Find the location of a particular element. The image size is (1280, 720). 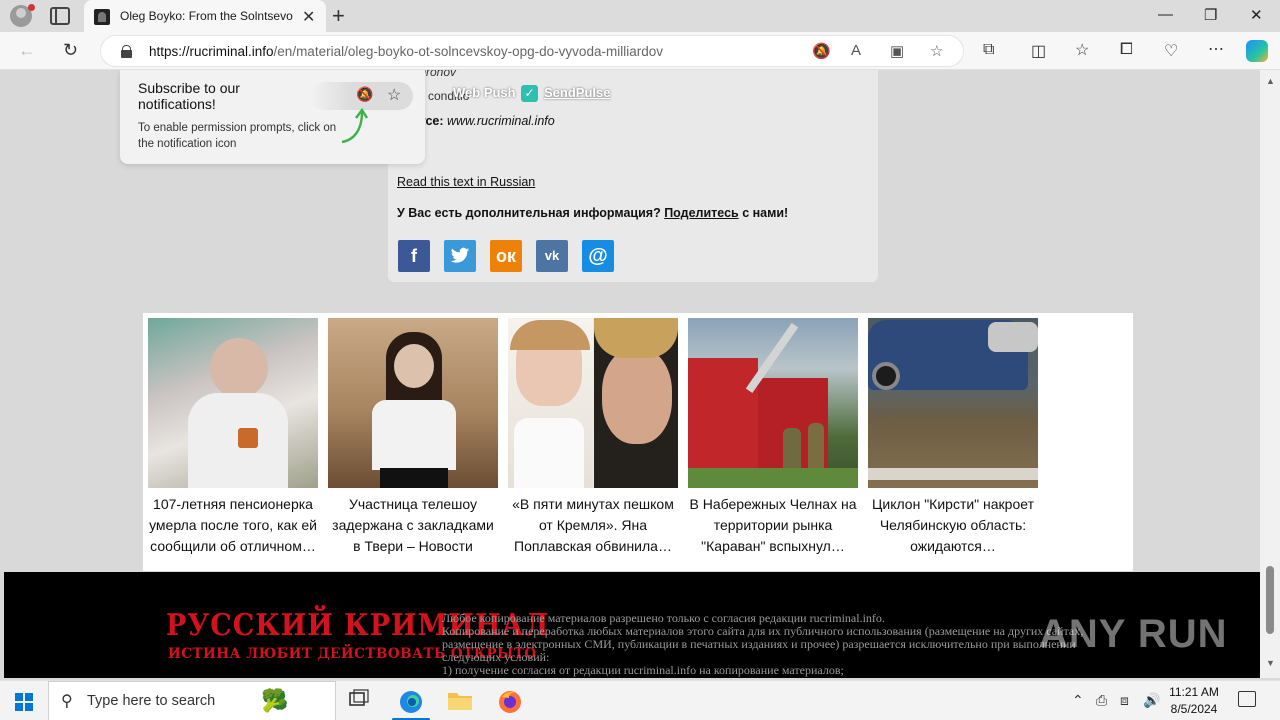

file-explorer-icon is located at coordinates (460, 701).